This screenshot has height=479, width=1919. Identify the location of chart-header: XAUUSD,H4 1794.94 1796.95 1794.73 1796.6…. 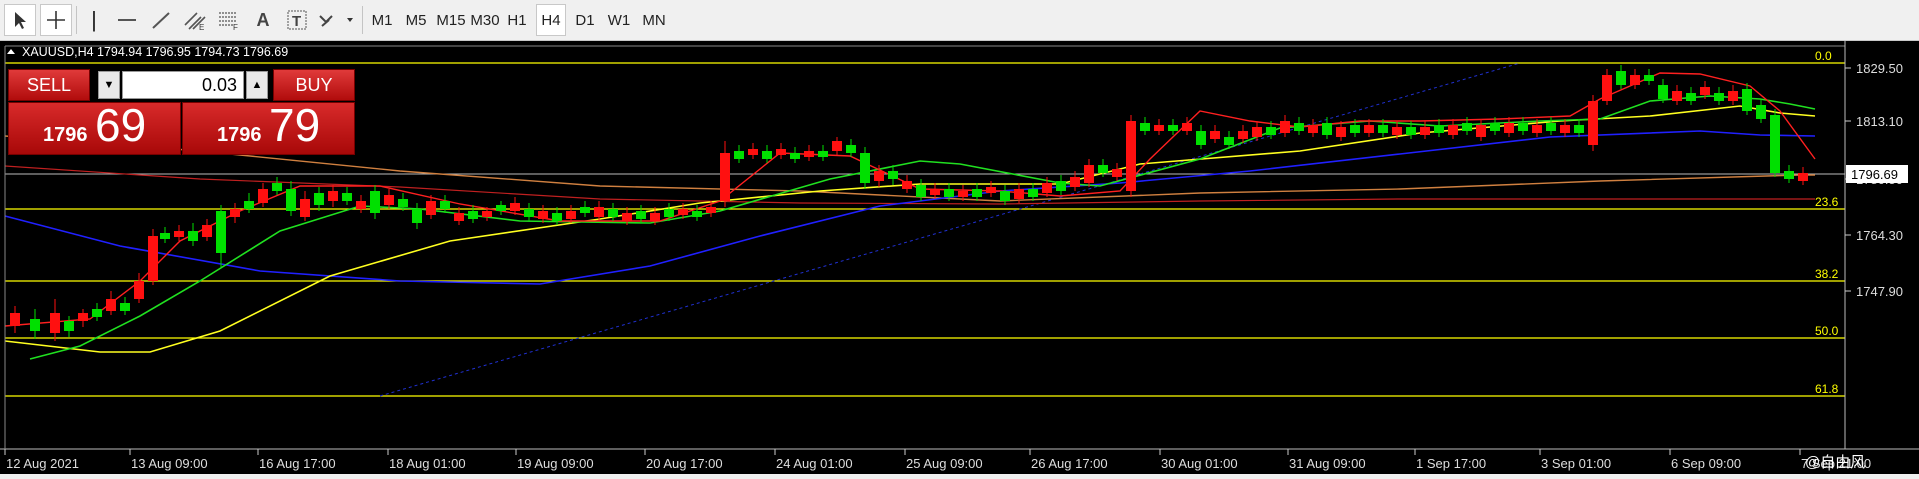
(155, 52).